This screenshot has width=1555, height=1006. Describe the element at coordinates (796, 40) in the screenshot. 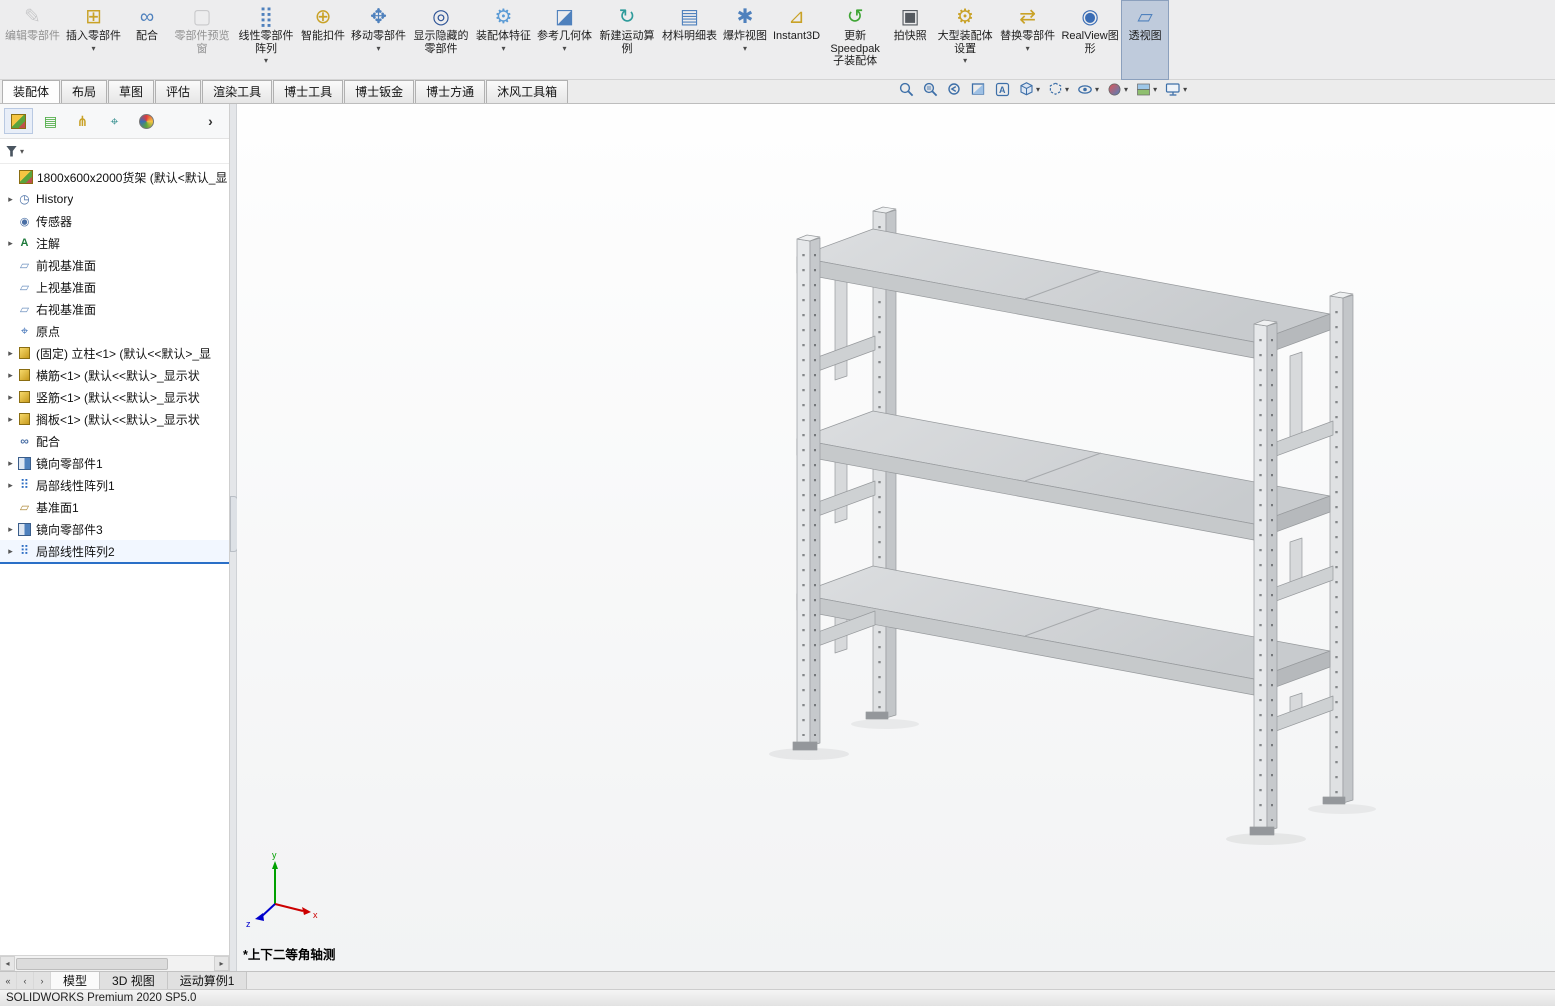

I see `toolbar-button-instant3d: ⊿ Instant3D` at that location.